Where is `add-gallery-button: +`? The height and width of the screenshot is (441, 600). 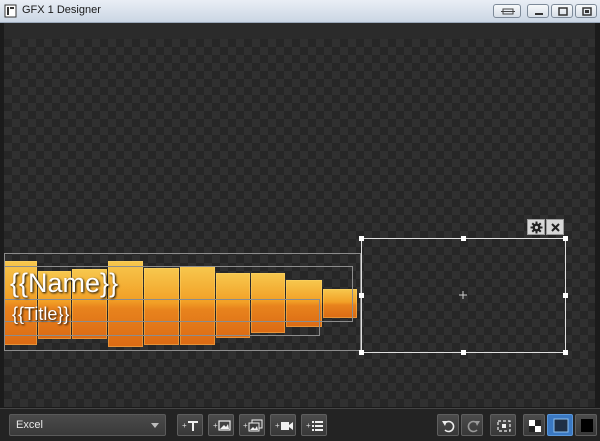
add-gallery-button: + is located at coordinates (252, 425).